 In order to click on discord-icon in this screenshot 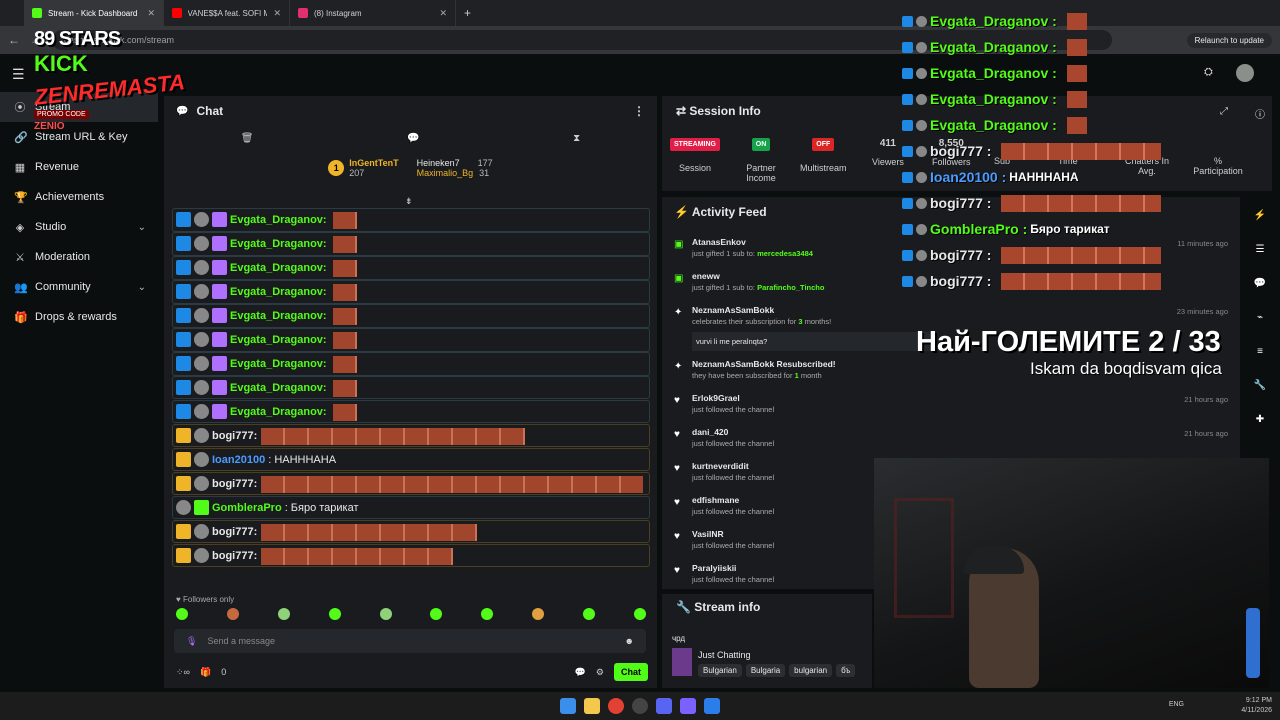, I will do `click(664, 706)`.